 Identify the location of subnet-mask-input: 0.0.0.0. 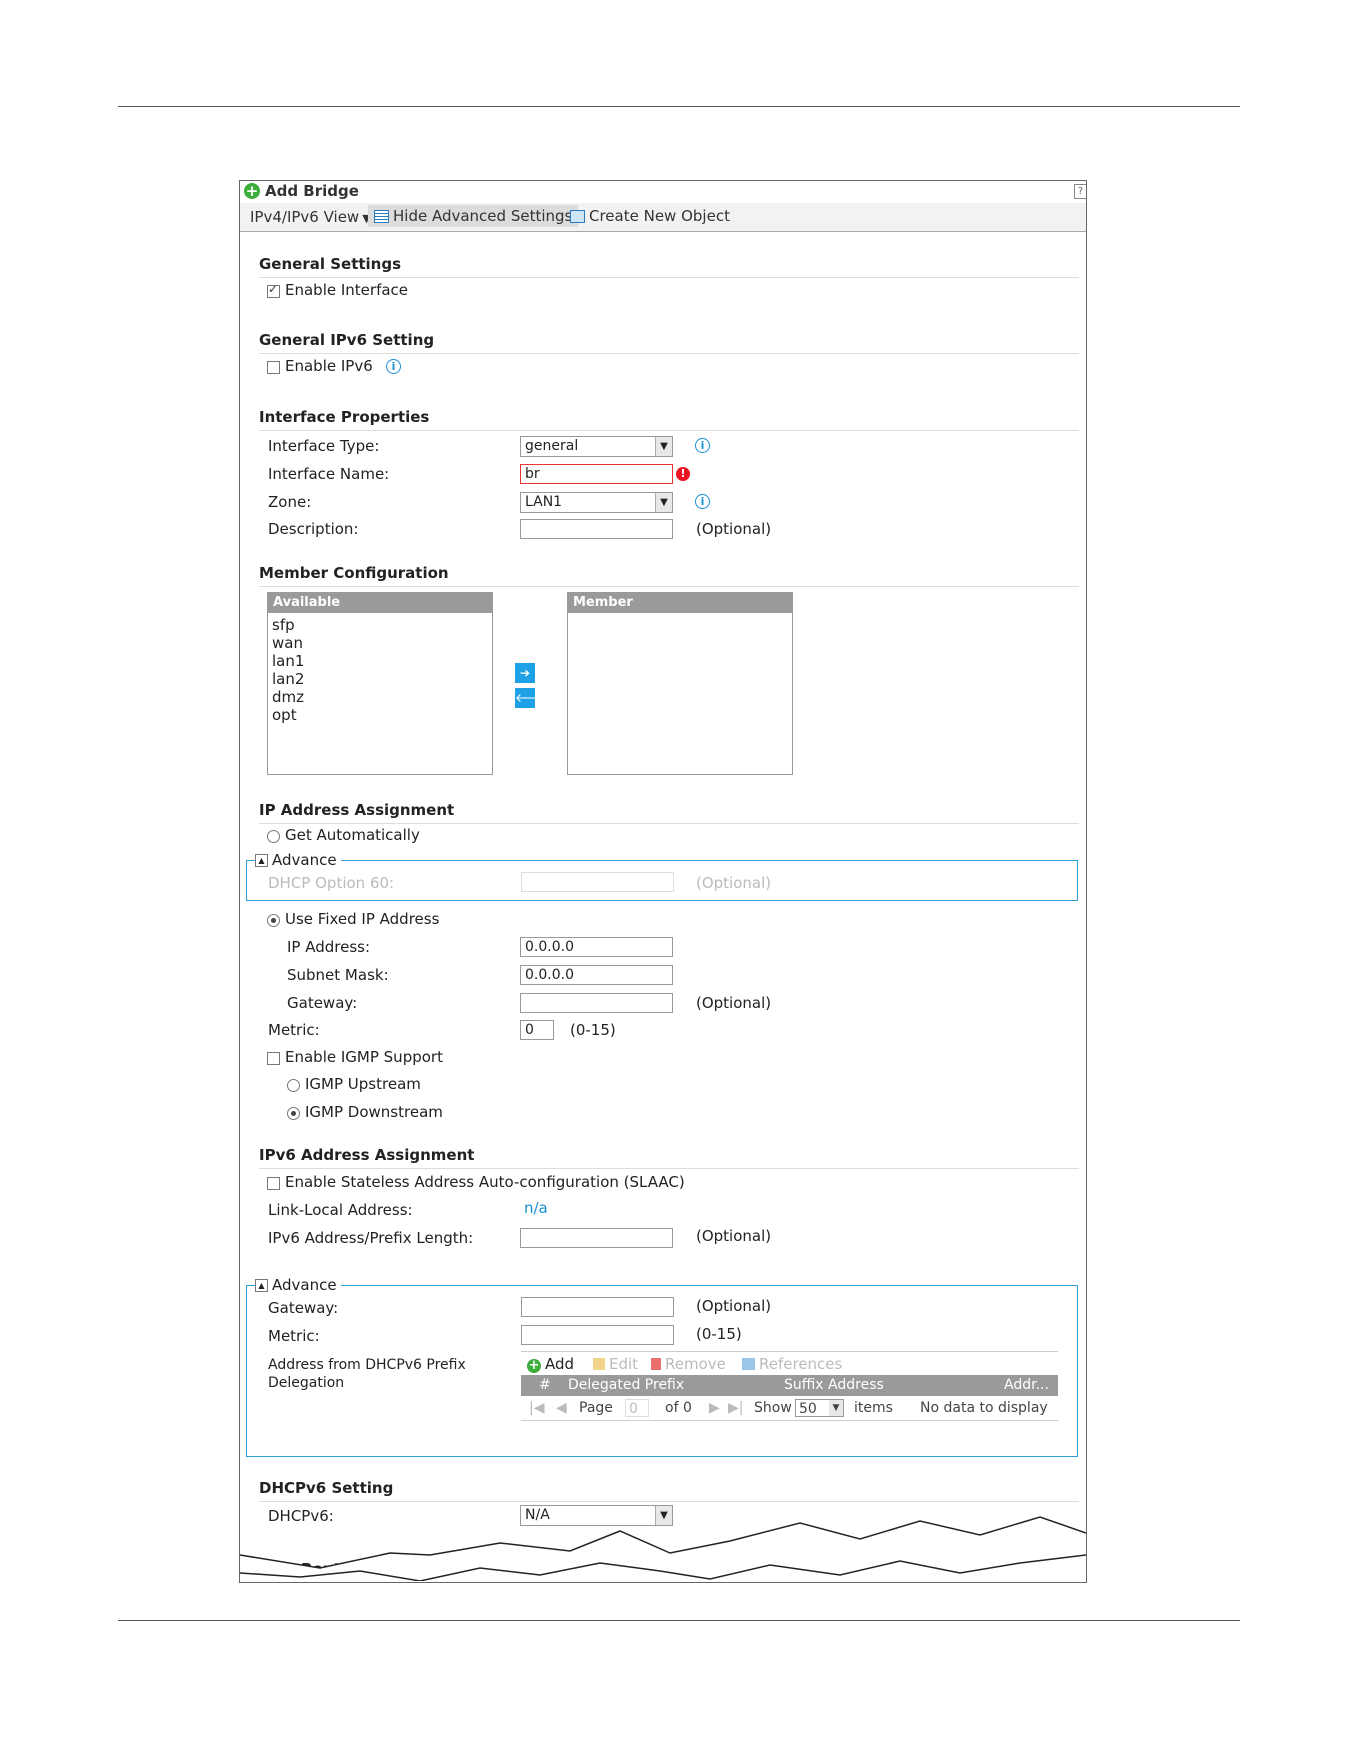
(596, 975).